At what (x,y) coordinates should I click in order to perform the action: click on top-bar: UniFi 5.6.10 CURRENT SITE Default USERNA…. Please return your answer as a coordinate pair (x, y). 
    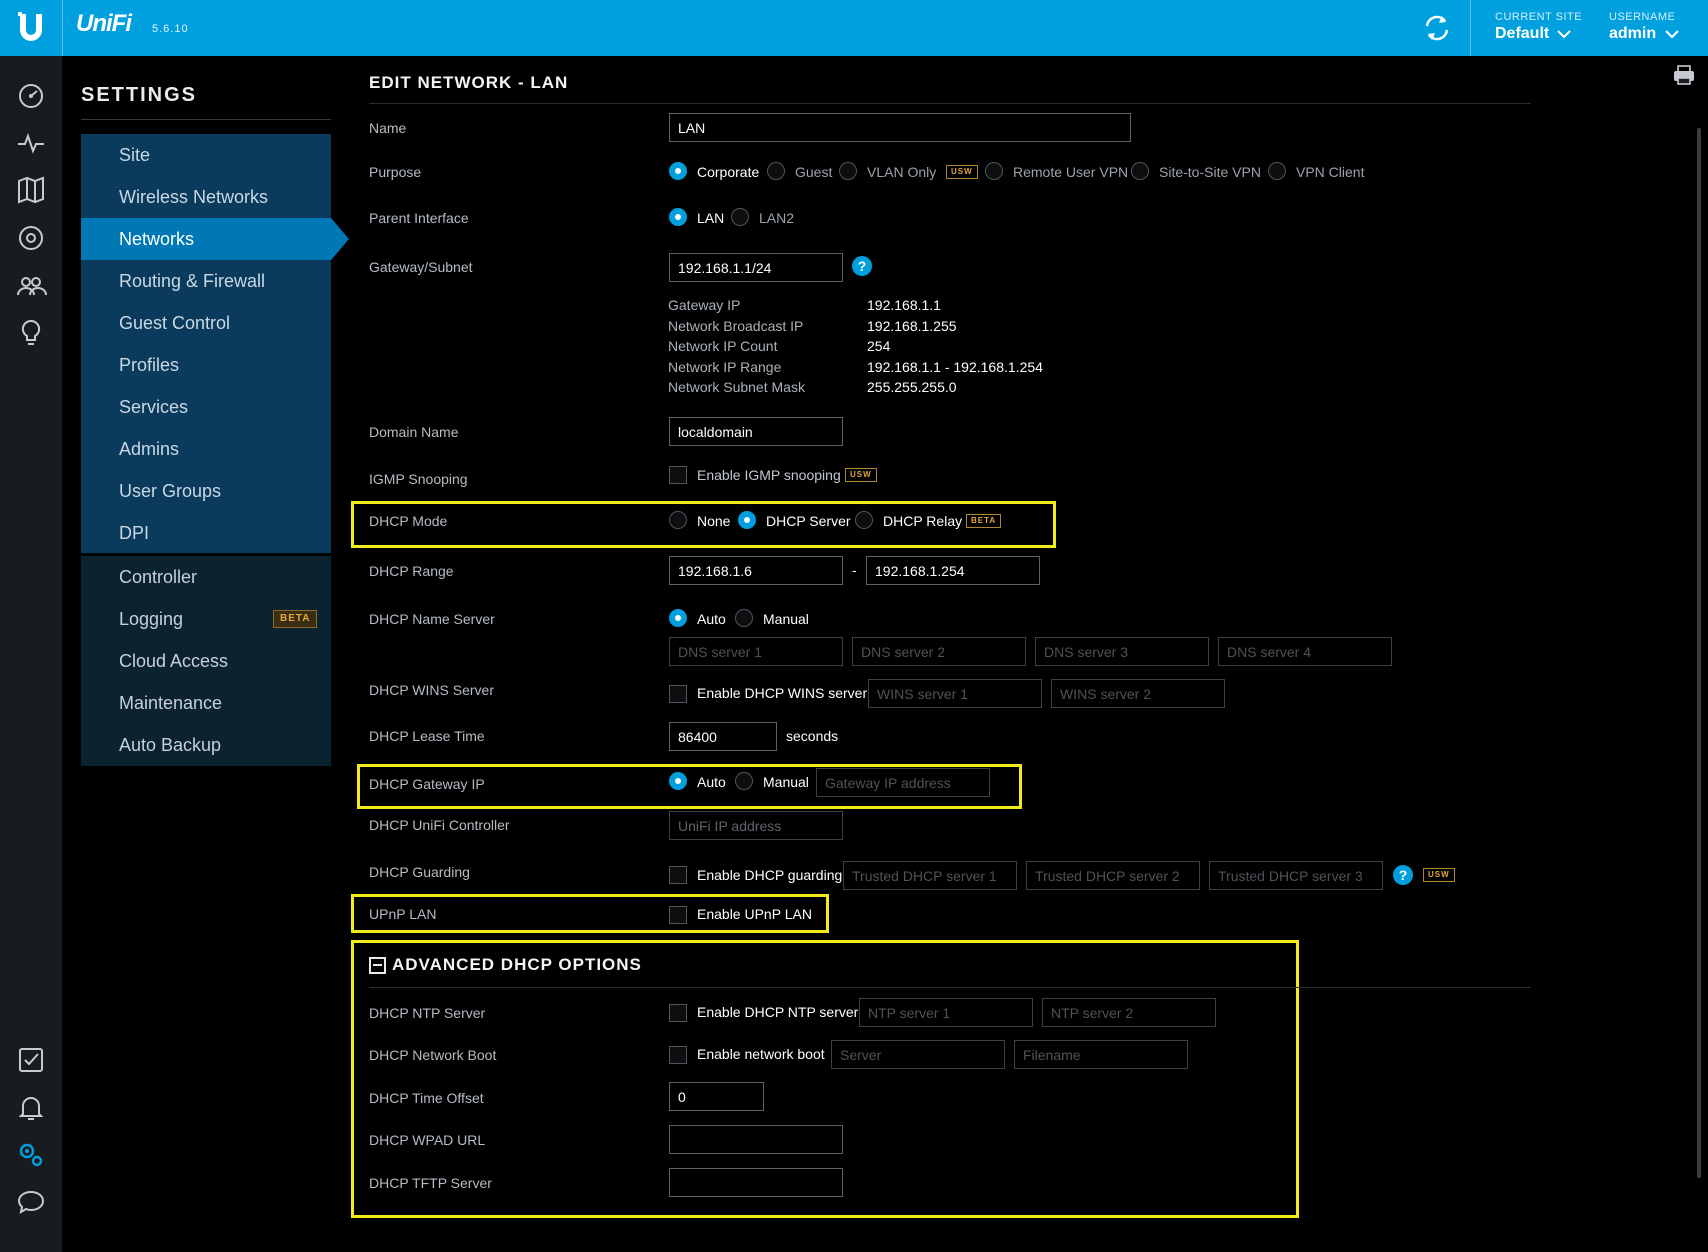
    Looking at the image, I should click on (854, 28).